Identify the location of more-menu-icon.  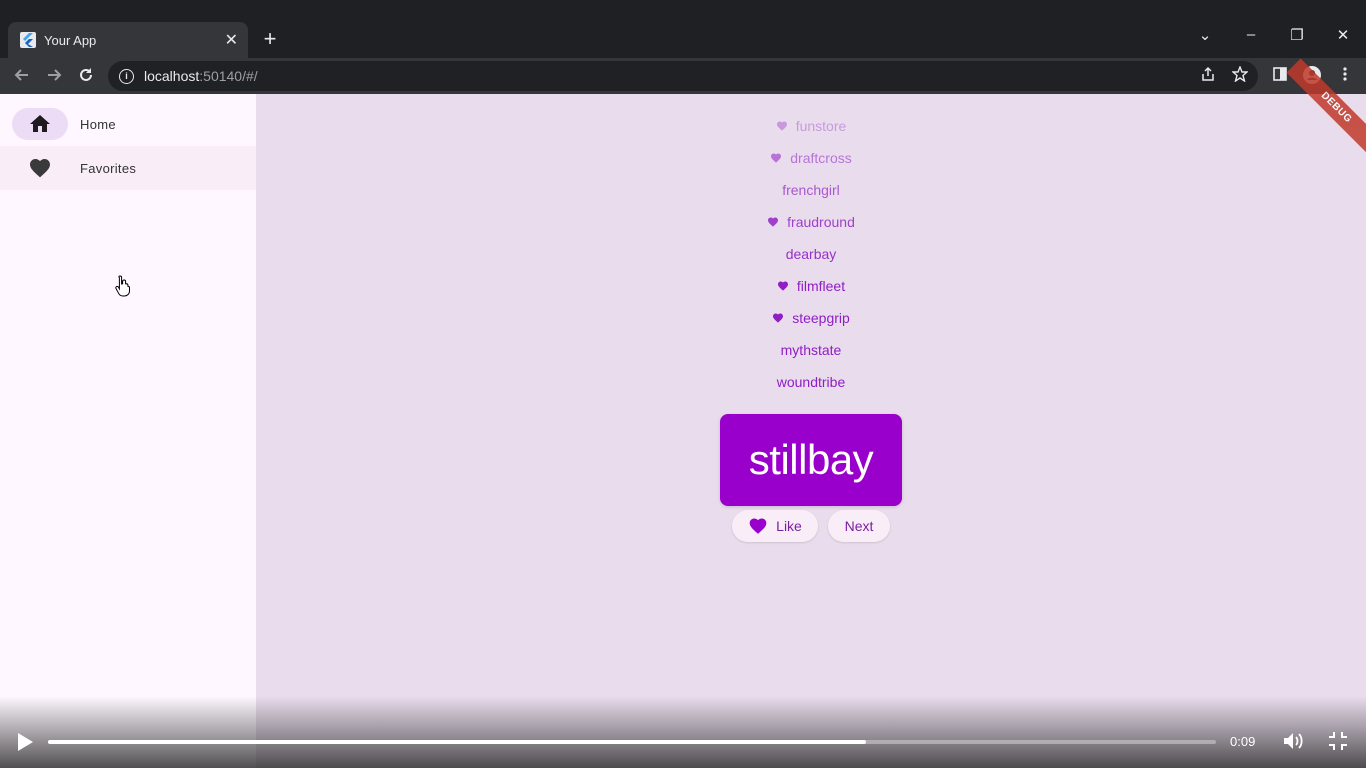
(1345, 76).